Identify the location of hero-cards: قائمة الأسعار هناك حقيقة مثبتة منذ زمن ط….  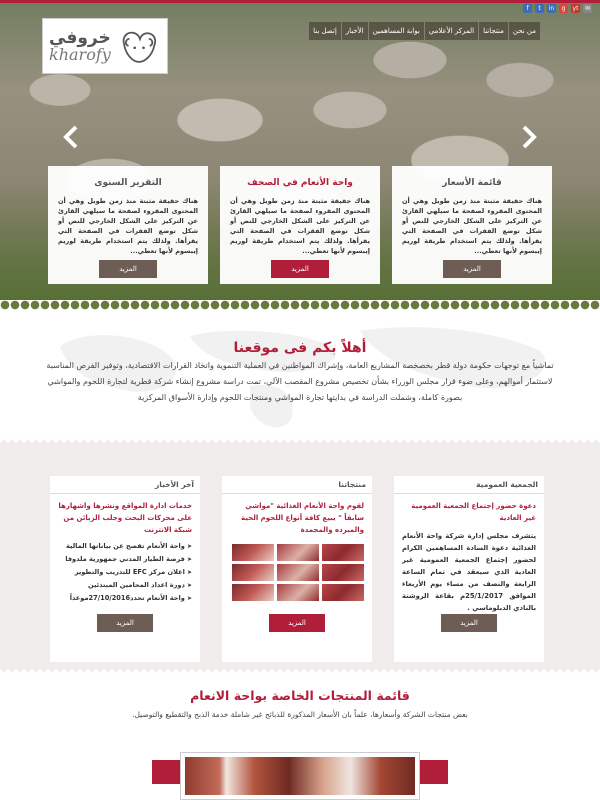
(300, 226).